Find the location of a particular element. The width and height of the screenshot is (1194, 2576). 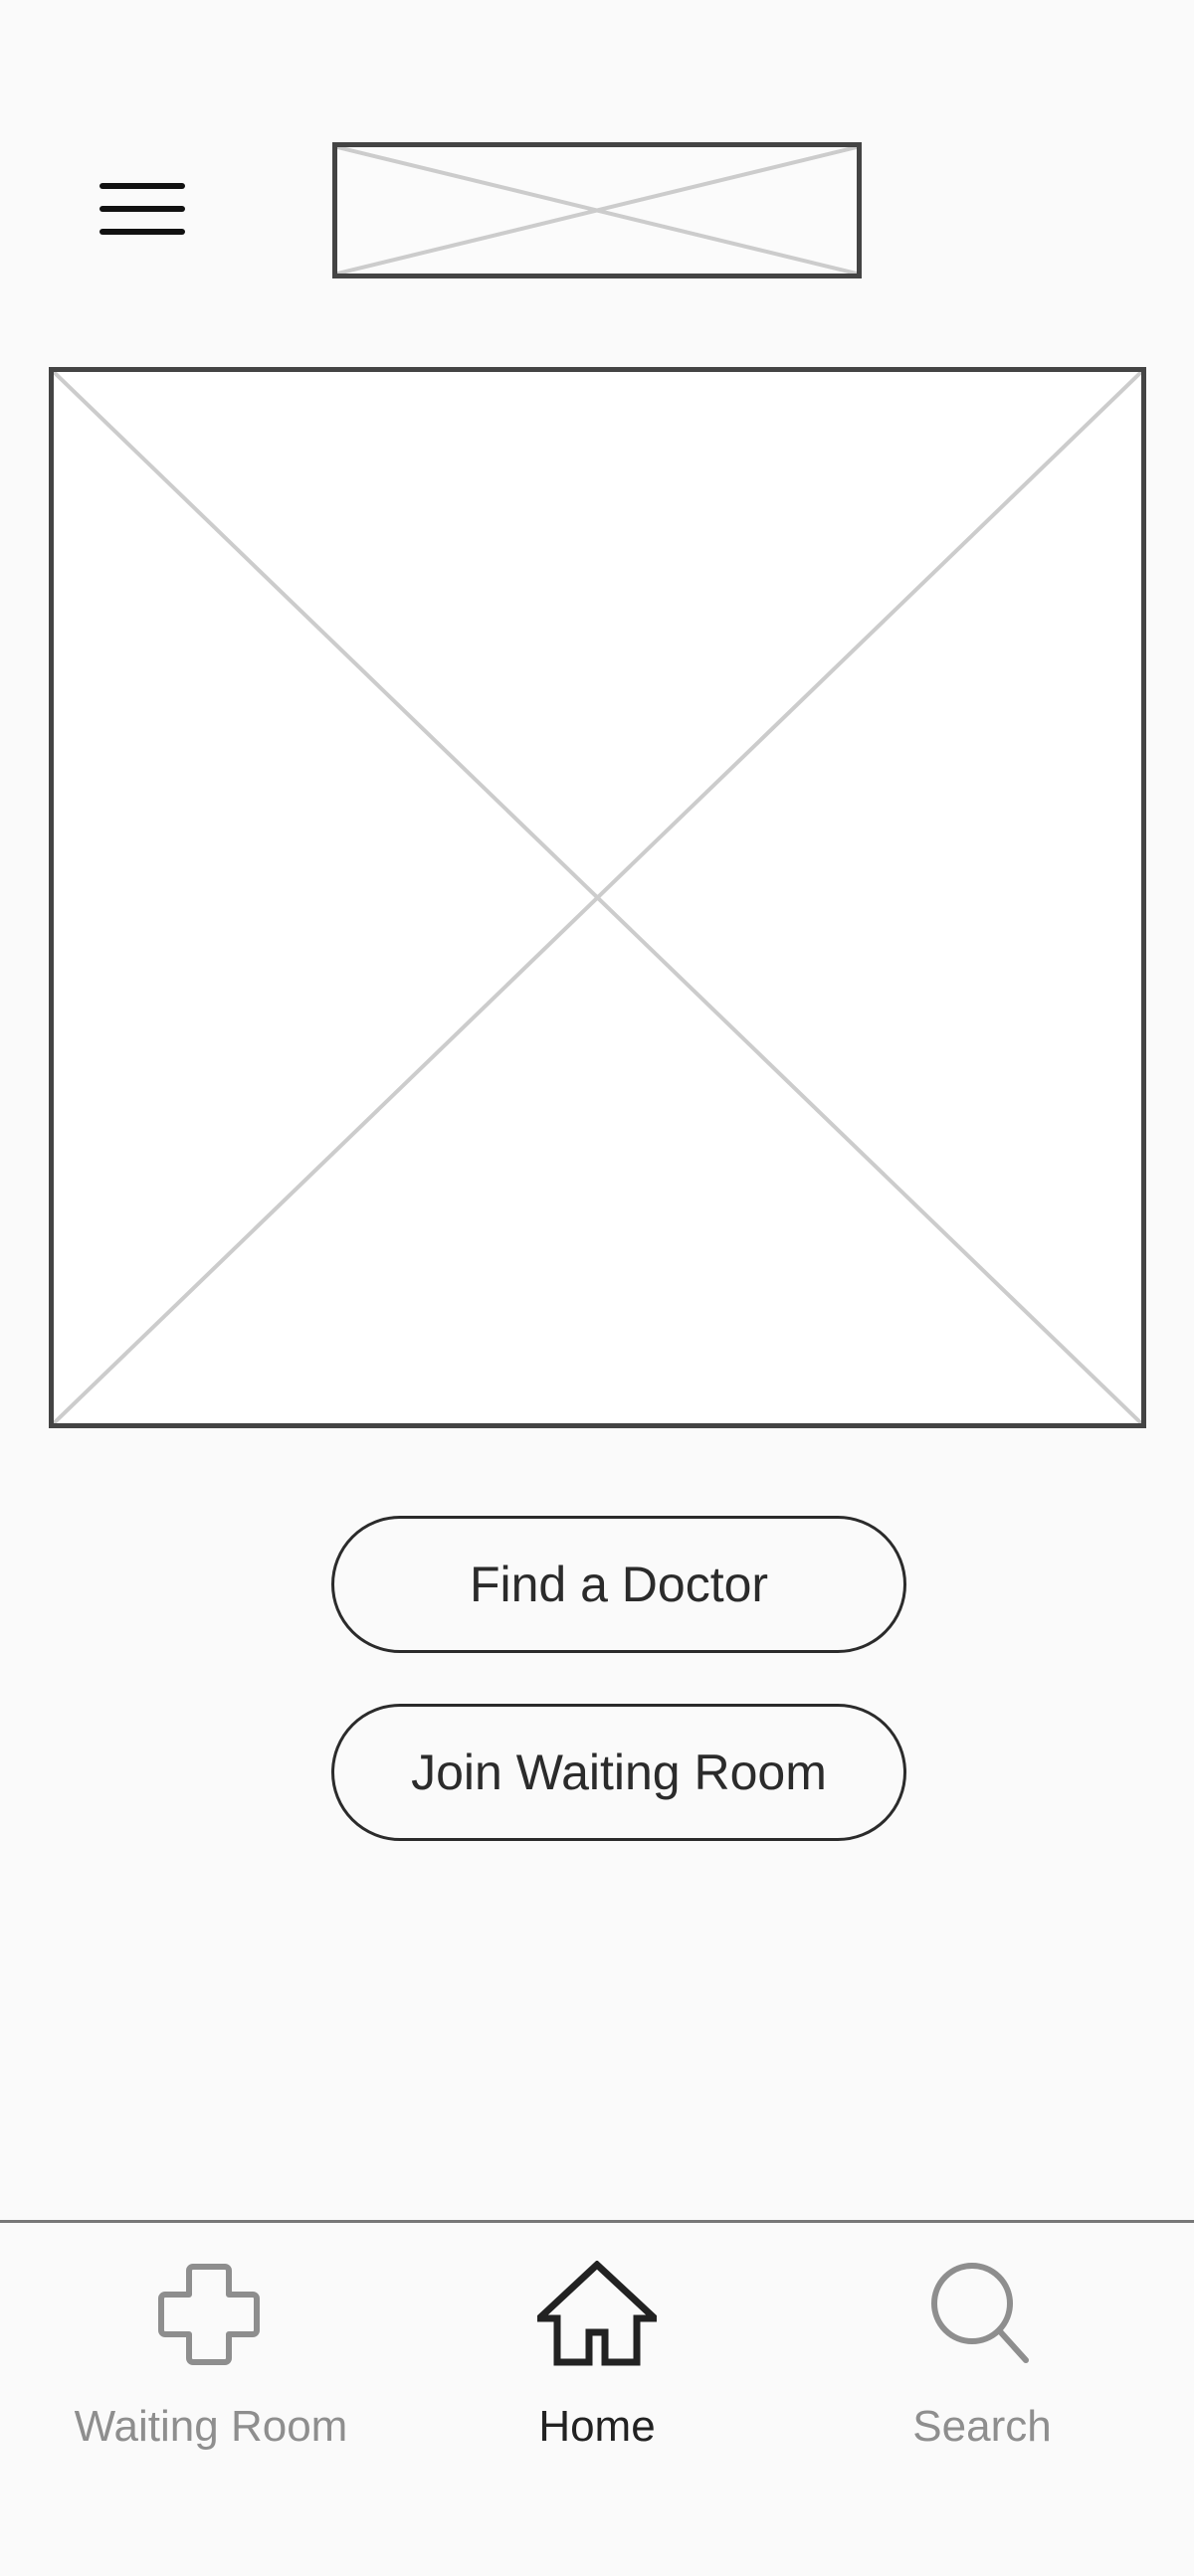

home-icon is located at coordinates (597, 2313).